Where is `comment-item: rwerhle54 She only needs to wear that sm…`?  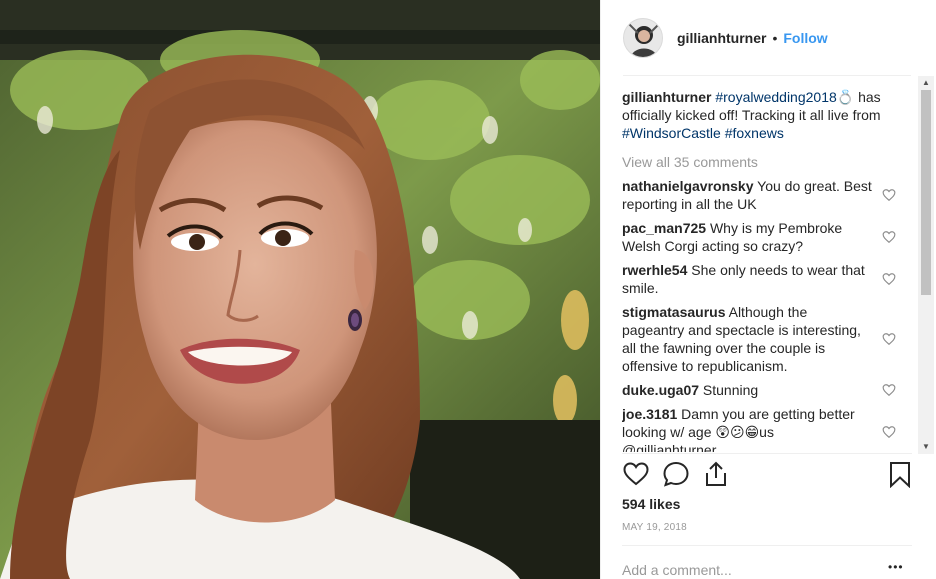 comment-item: rwerhle54 She only needs to wear that sm… is located at coordinates (767, 279).